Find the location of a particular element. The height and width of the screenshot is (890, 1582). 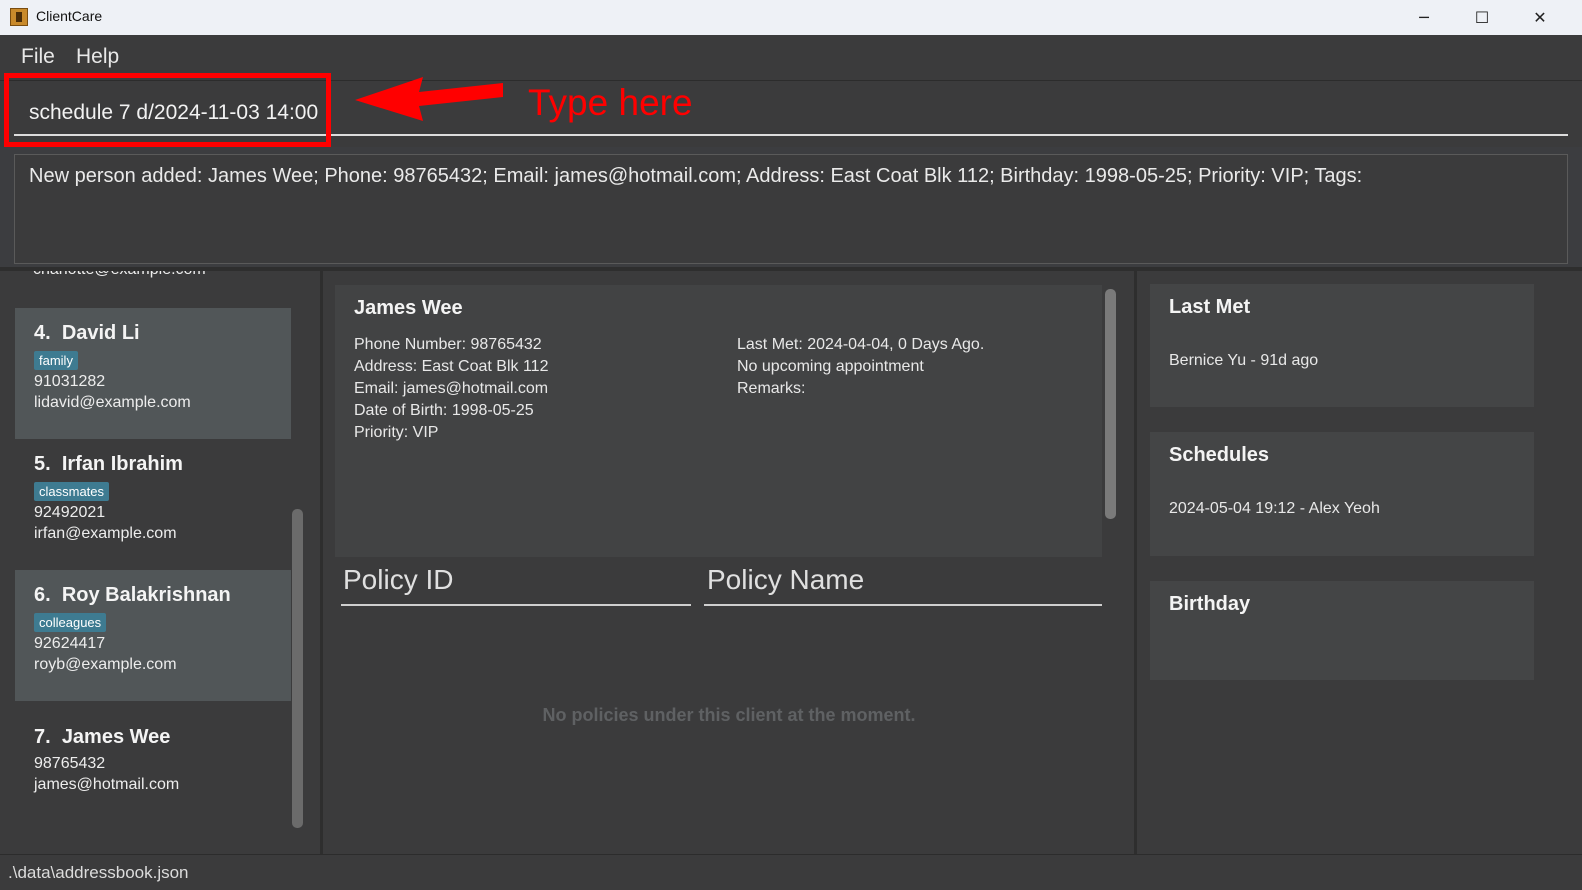

minimize-icon: ─ is located at coordinates (1424, 17).